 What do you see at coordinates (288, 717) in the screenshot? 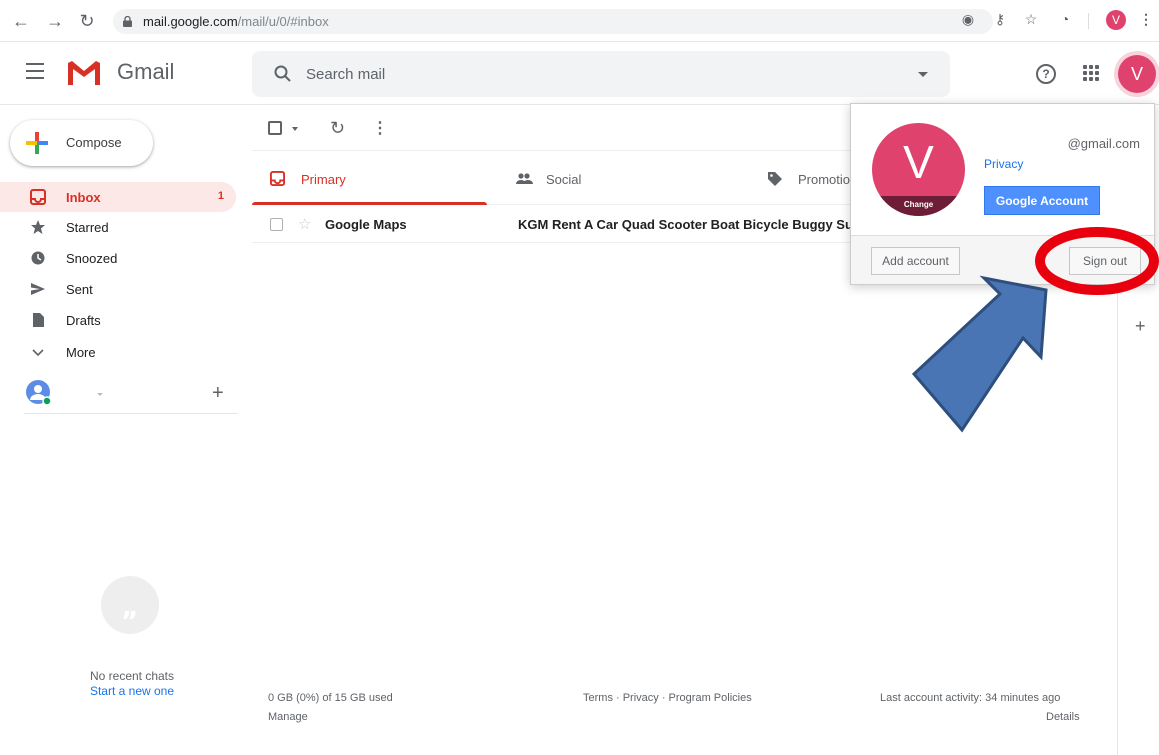
I see `manage-storage-link: Manage` at bounding box center [288, 717].